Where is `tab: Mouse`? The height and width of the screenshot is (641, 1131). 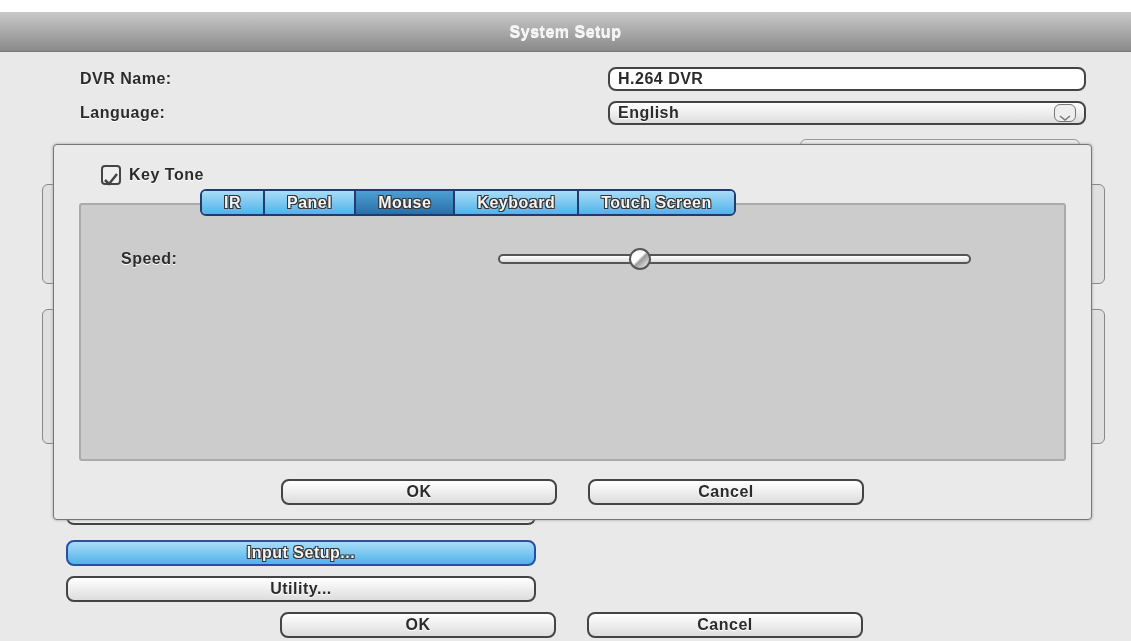 tab: Mouse is located at coordinates (406, 202).